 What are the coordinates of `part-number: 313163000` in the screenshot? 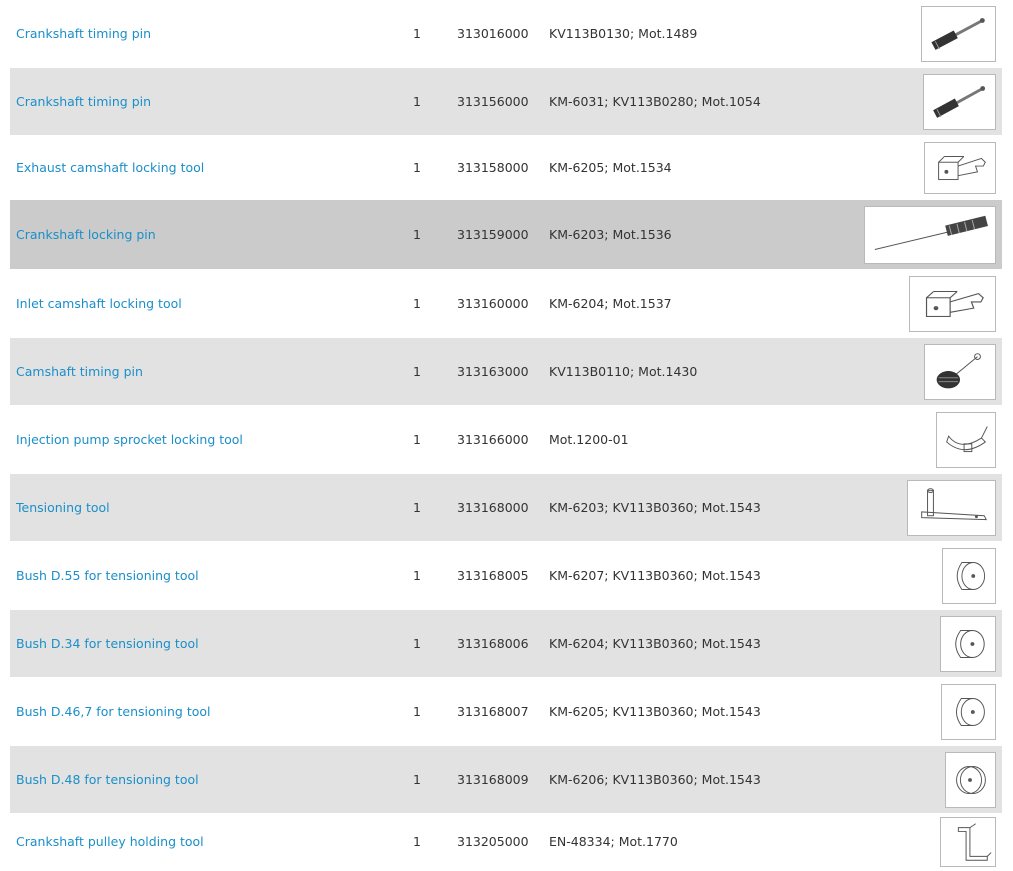 It's located at (493, 371).